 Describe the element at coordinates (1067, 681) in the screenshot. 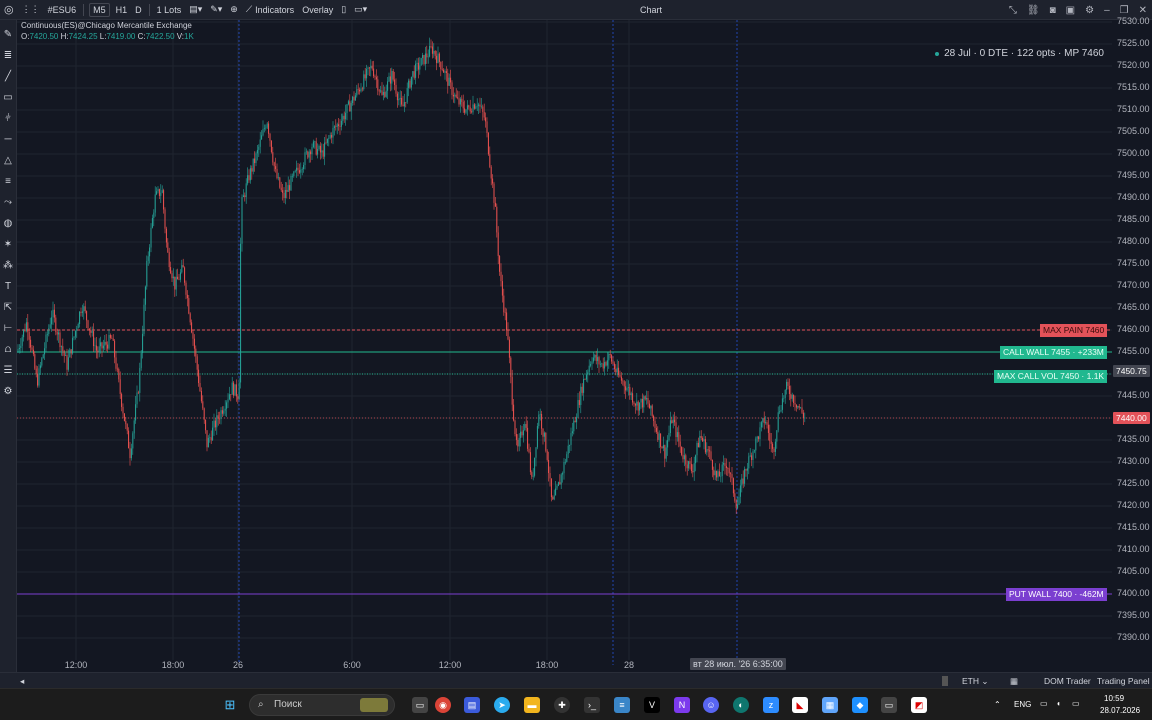

I see `dom-trader-button: DOM Trader` at that location.